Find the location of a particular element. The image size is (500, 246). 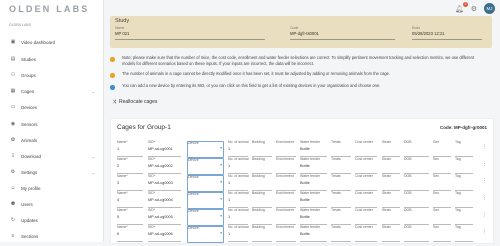

sidebar-item-sections: ≡ Sections is located at coordinates (51, 236).